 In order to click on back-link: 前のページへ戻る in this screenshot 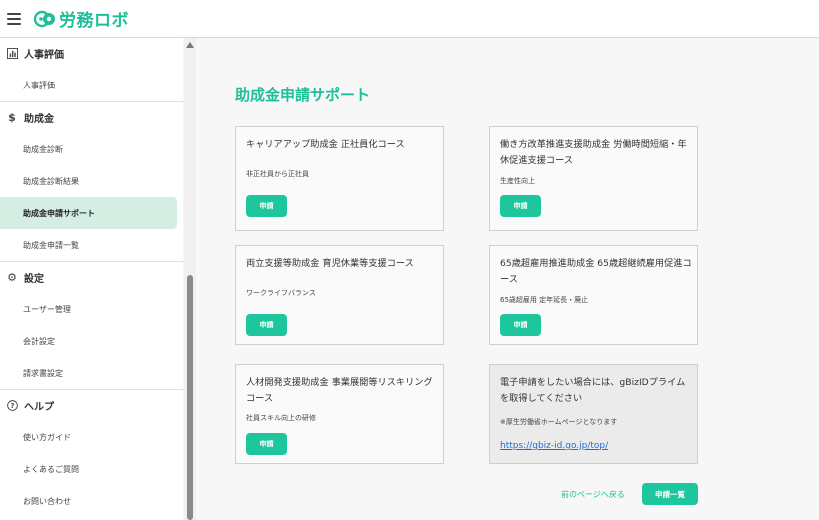, I will do `click(593, 494)`.